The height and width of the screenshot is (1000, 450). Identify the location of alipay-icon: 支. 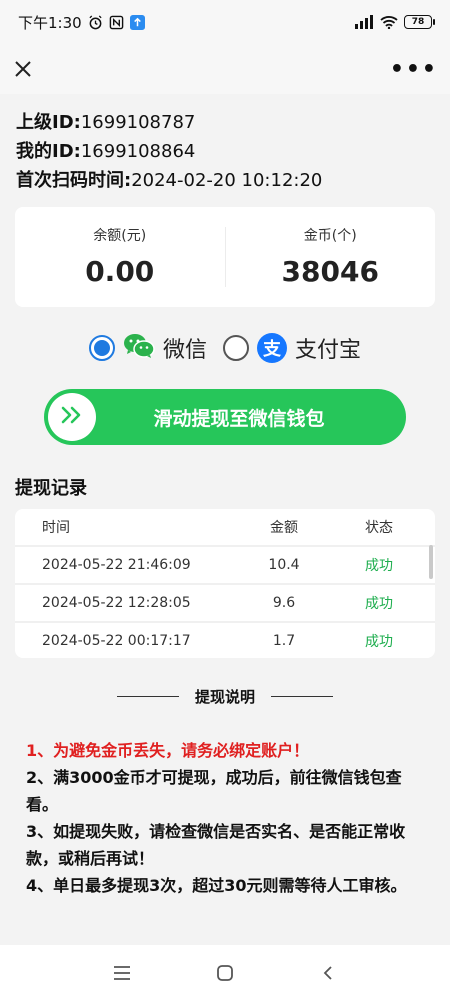
(272, 348).